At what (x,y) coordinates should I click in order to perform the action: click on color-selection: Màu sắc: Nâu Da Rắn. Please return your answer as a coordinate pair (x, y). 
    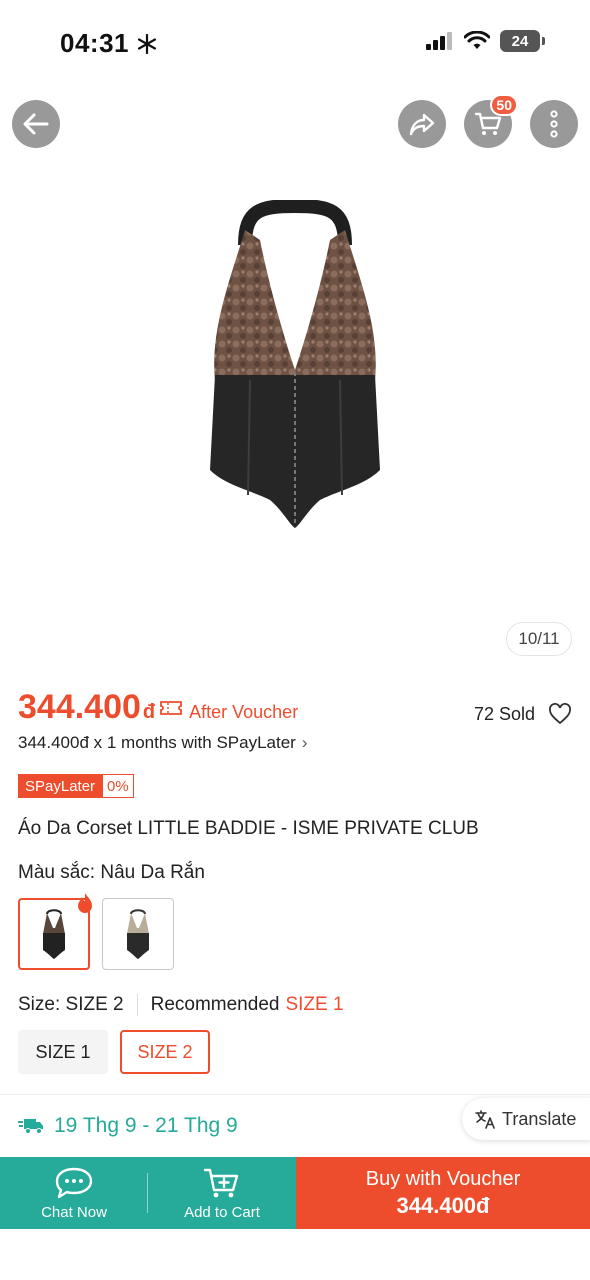
    Looking at the image, I should click on (111, 873).